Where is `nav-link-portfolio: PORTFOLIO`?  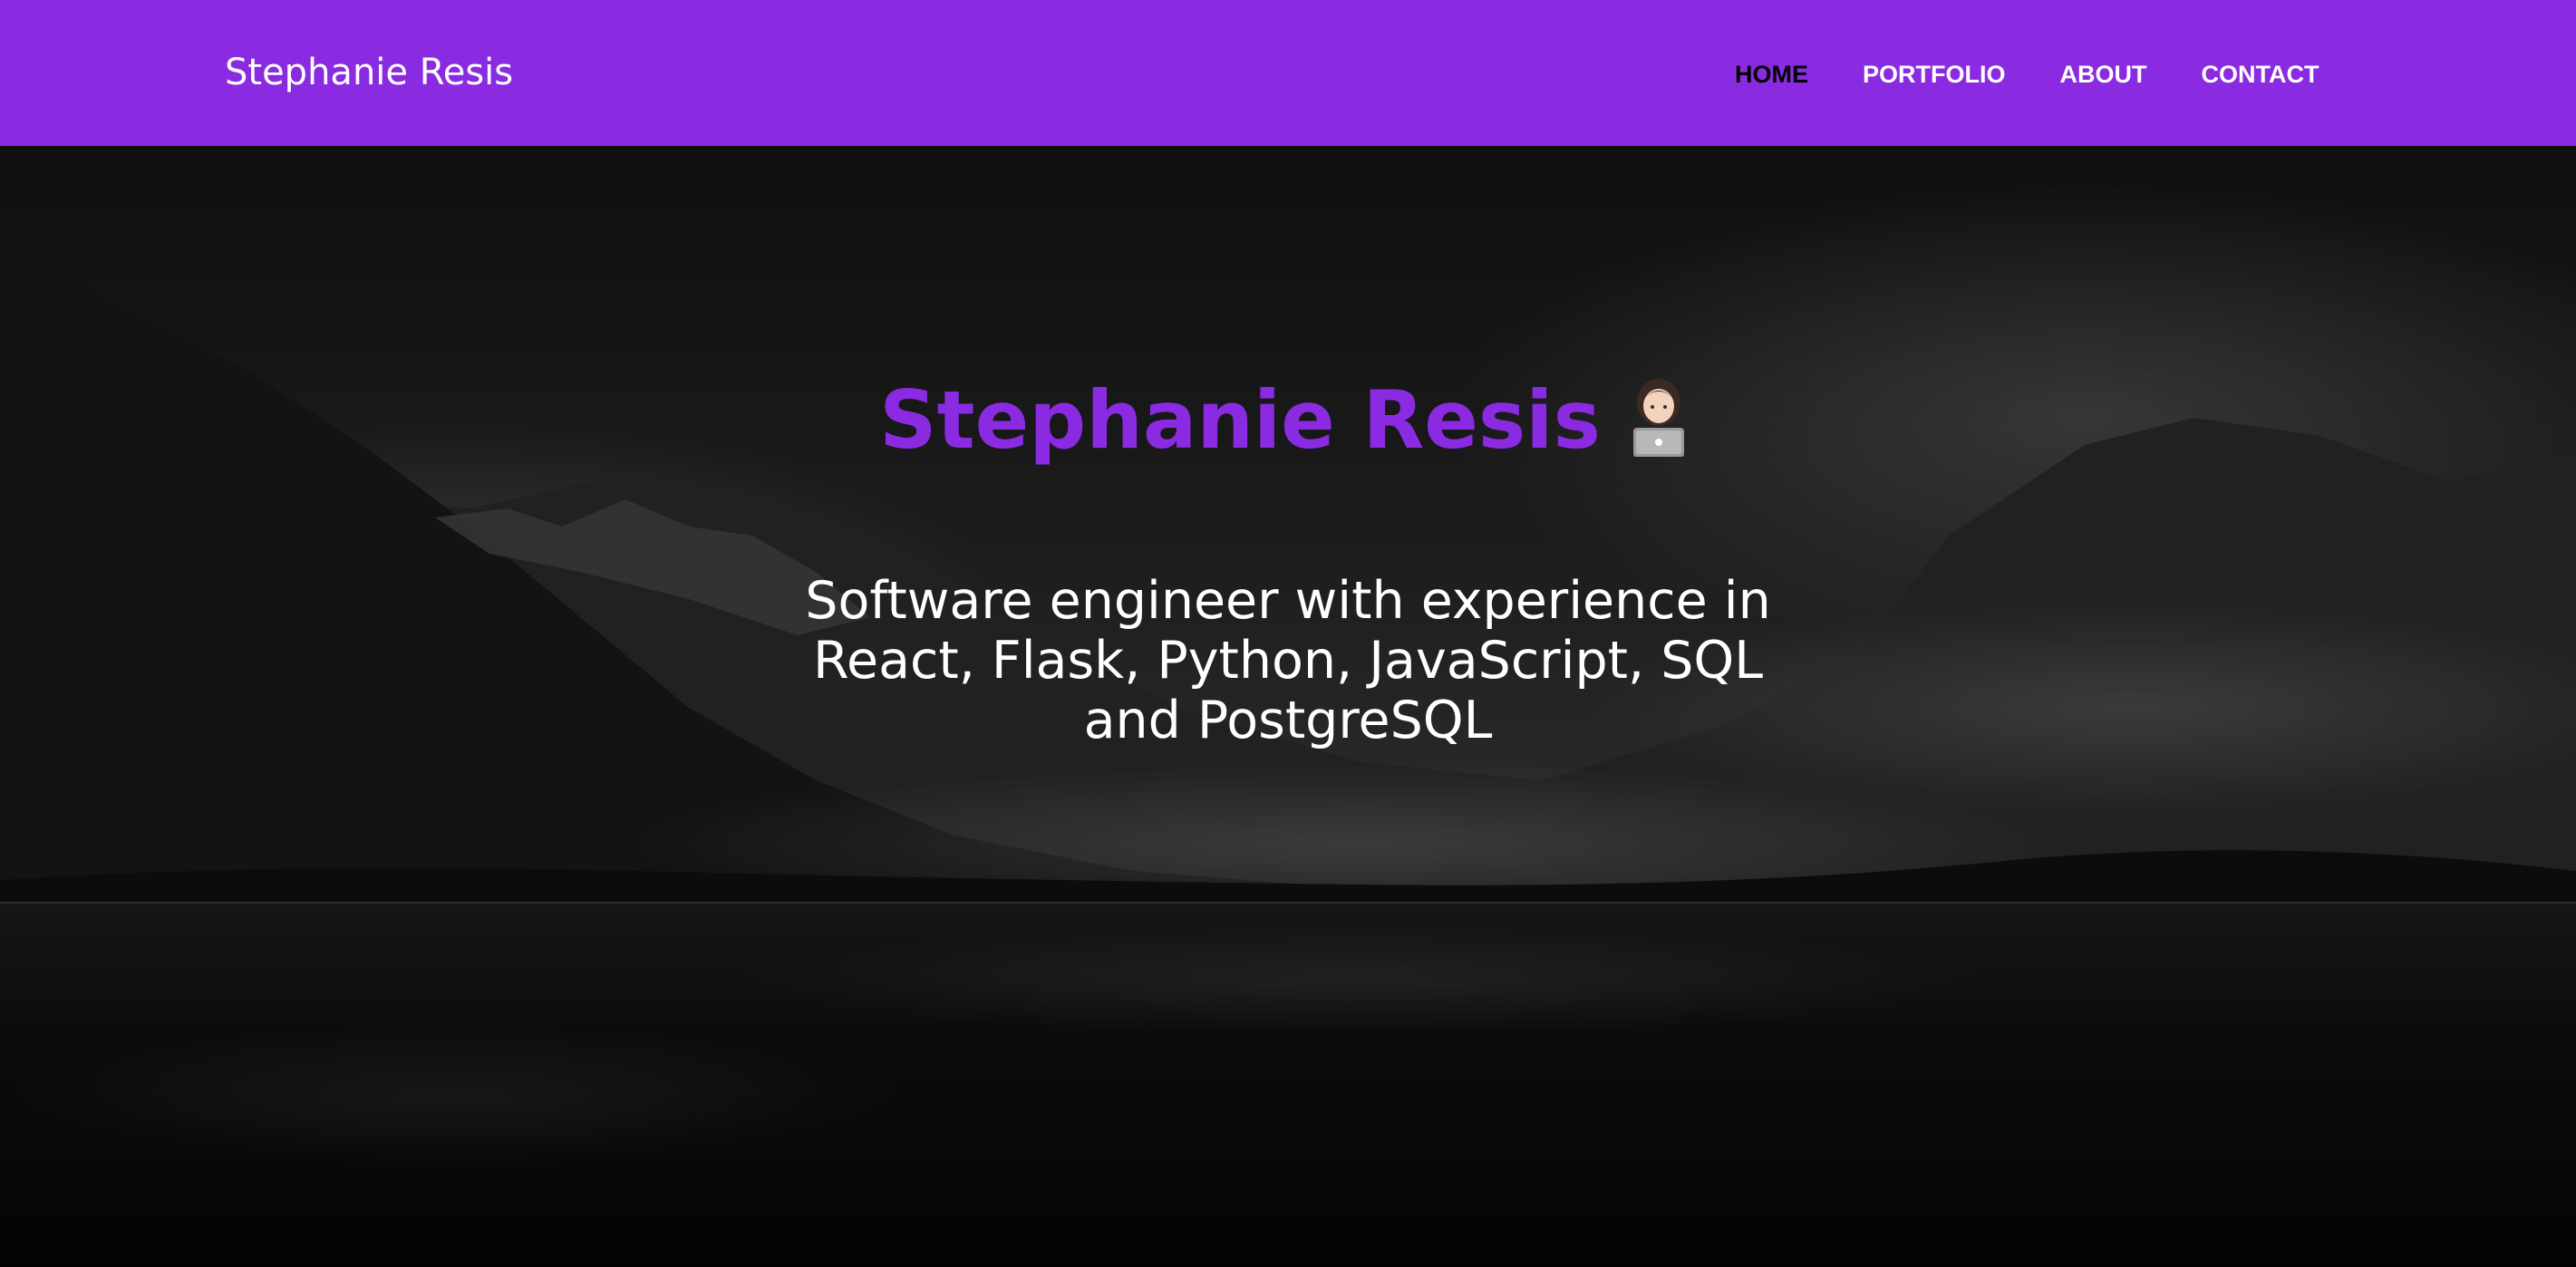 nav-link-portfolio: PORTFOLIO is located at coordinates (1934, 74).